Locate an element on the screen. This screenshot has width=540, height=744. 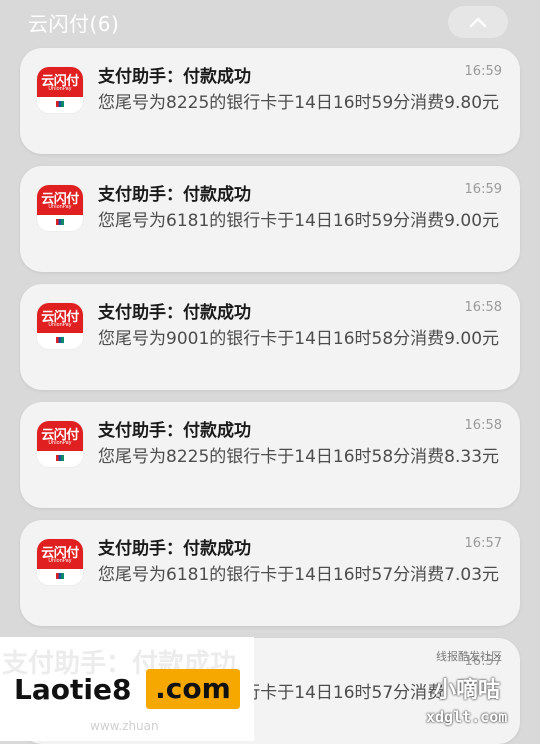
watermark-url: www.zhuan is located at coordinates (124, 726).